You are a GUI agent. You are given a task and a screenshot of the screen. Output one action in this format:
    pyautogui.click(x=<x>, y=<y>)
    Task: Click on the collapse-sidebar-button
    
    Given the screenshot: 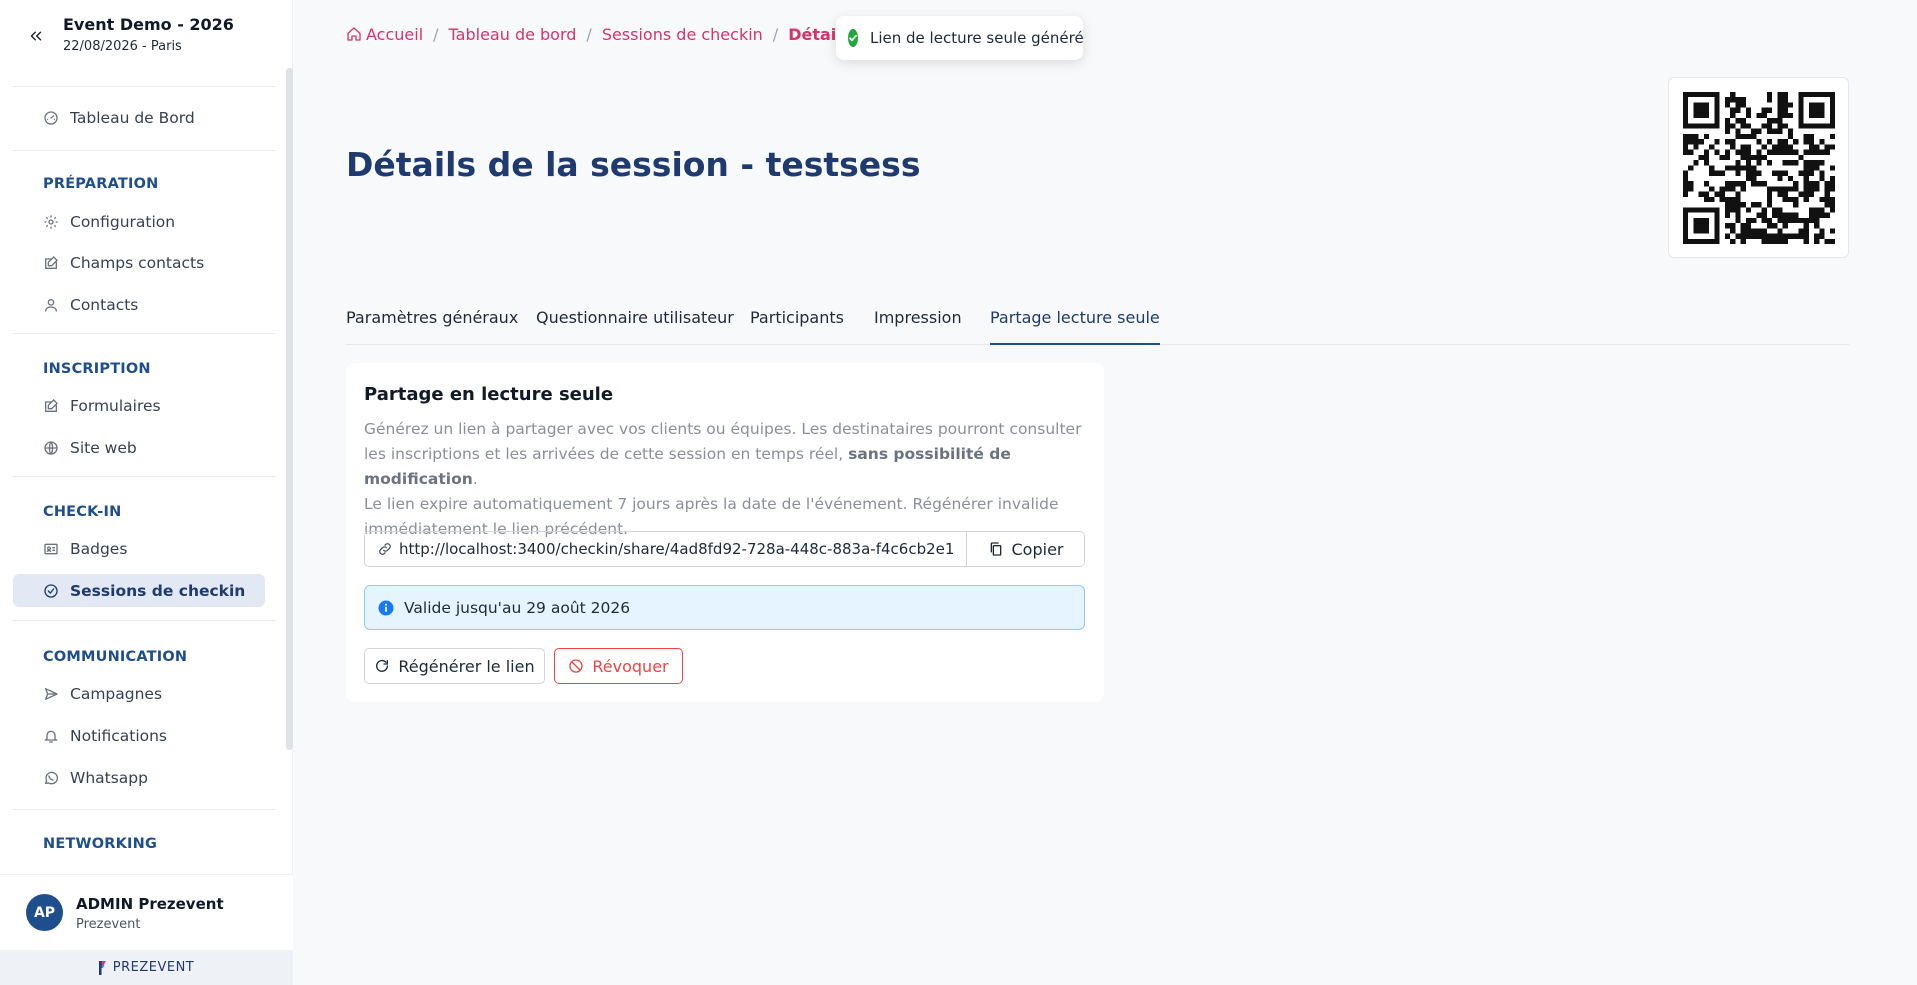 What is the action you would take?
    pyautogui.click(x=36, y=36)
    